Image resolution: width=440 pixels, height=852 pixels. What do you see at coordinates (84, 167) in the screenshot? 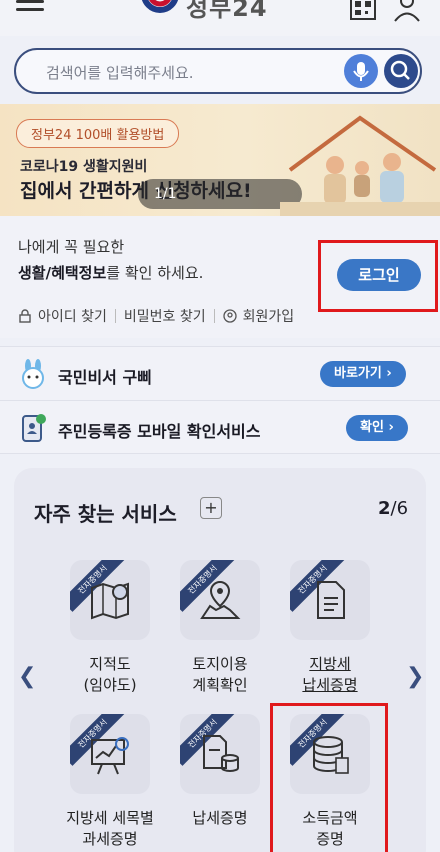
I see `banner-subtitle: 코로나19 생활지원비` at bounding box center [84, 167].